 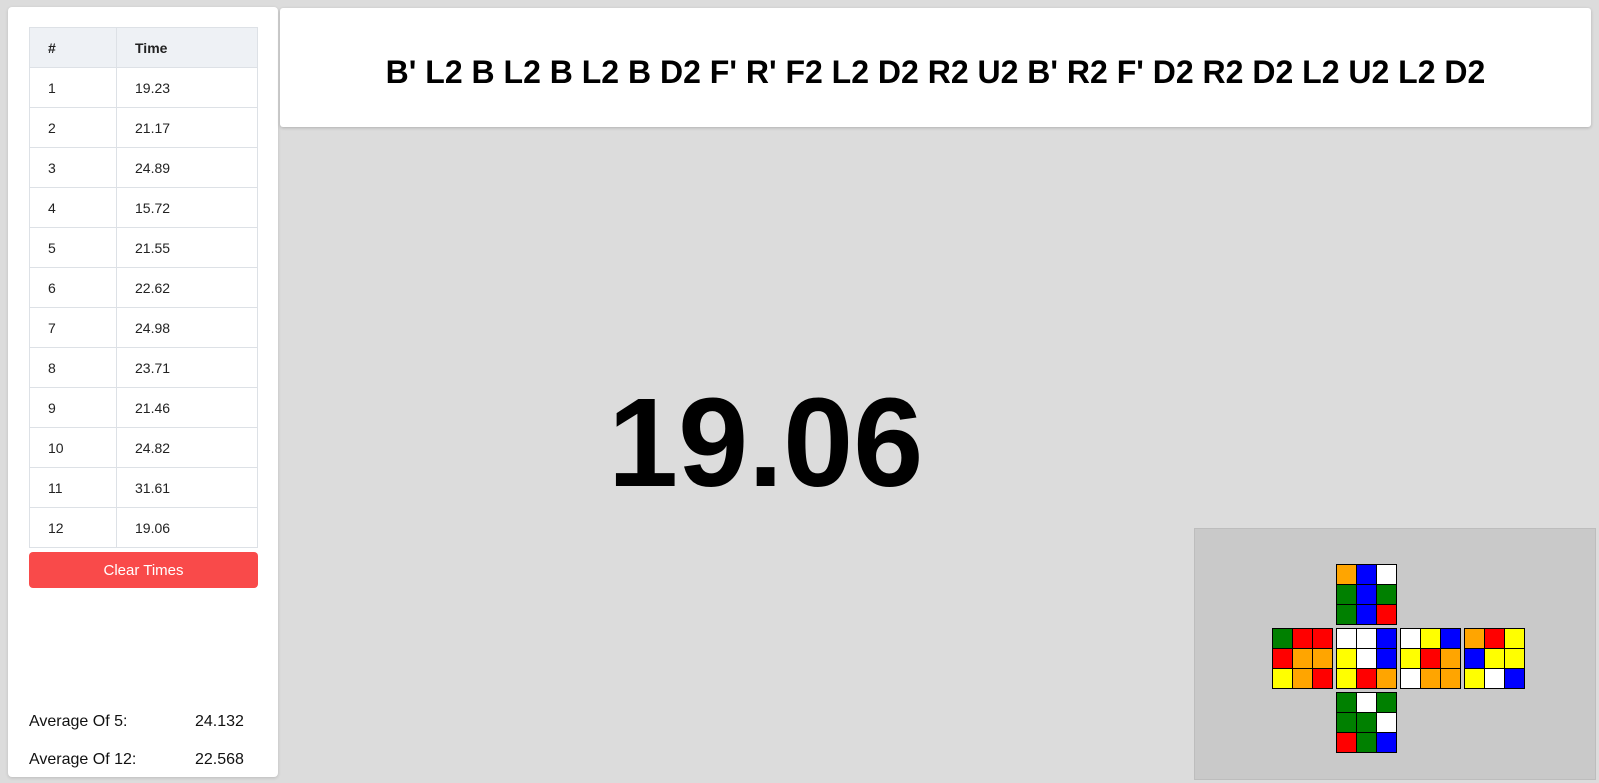 What do you see at coordinates (73, 287) in the screenshot?
I see `solve-number: 6` at bounding box center [73, 287].